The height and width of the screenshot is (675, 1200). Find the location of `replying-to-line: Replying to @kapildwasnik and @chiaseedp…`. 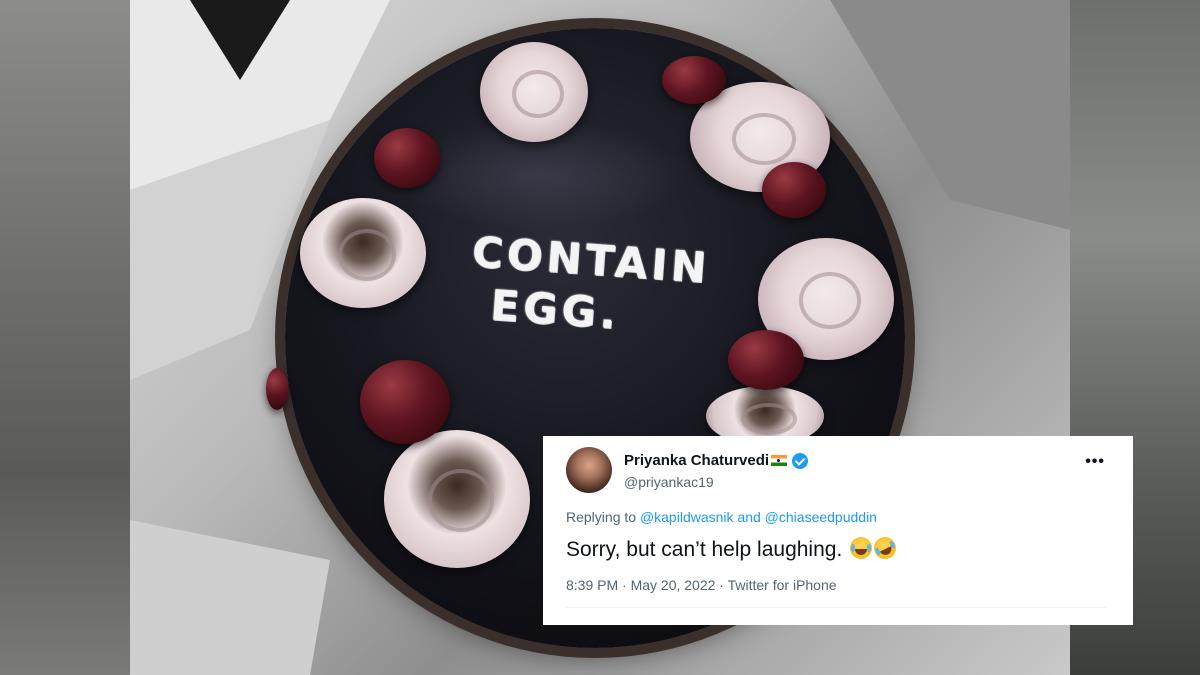

replying-to-line: Replying to @kapildwasnik and @chiaseedp… is located at coordinates (838, 517).